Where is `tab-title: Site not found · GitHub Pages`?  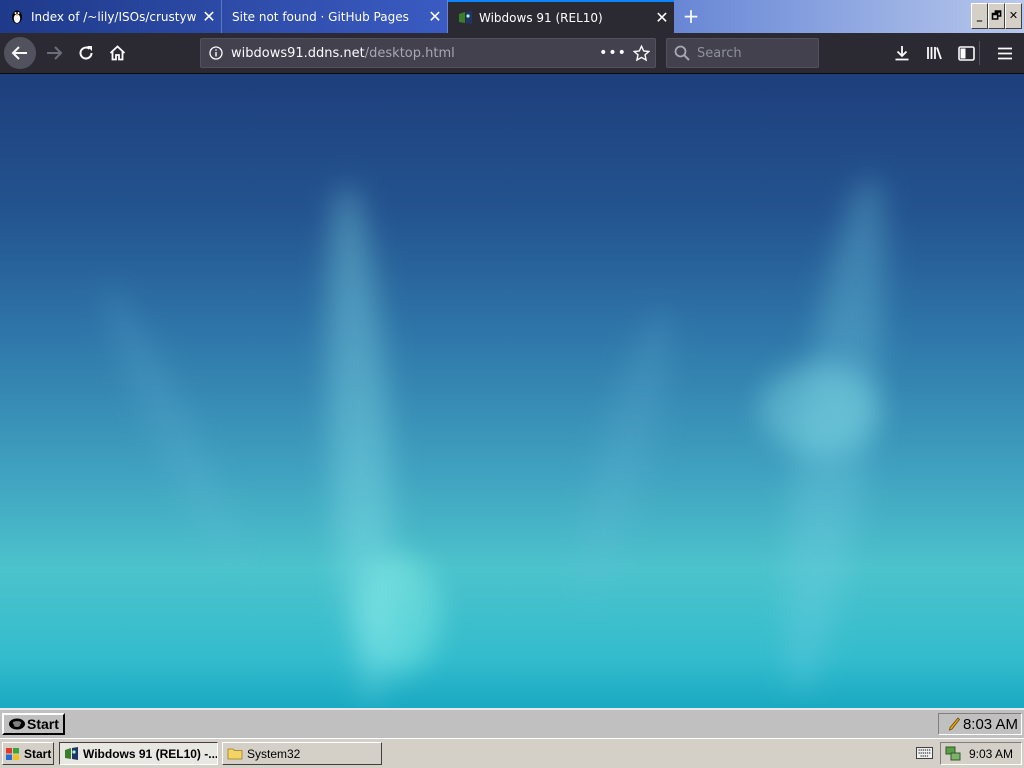
tab-title: Site not found · GitHub Pages is located at coordinates (320, 16).